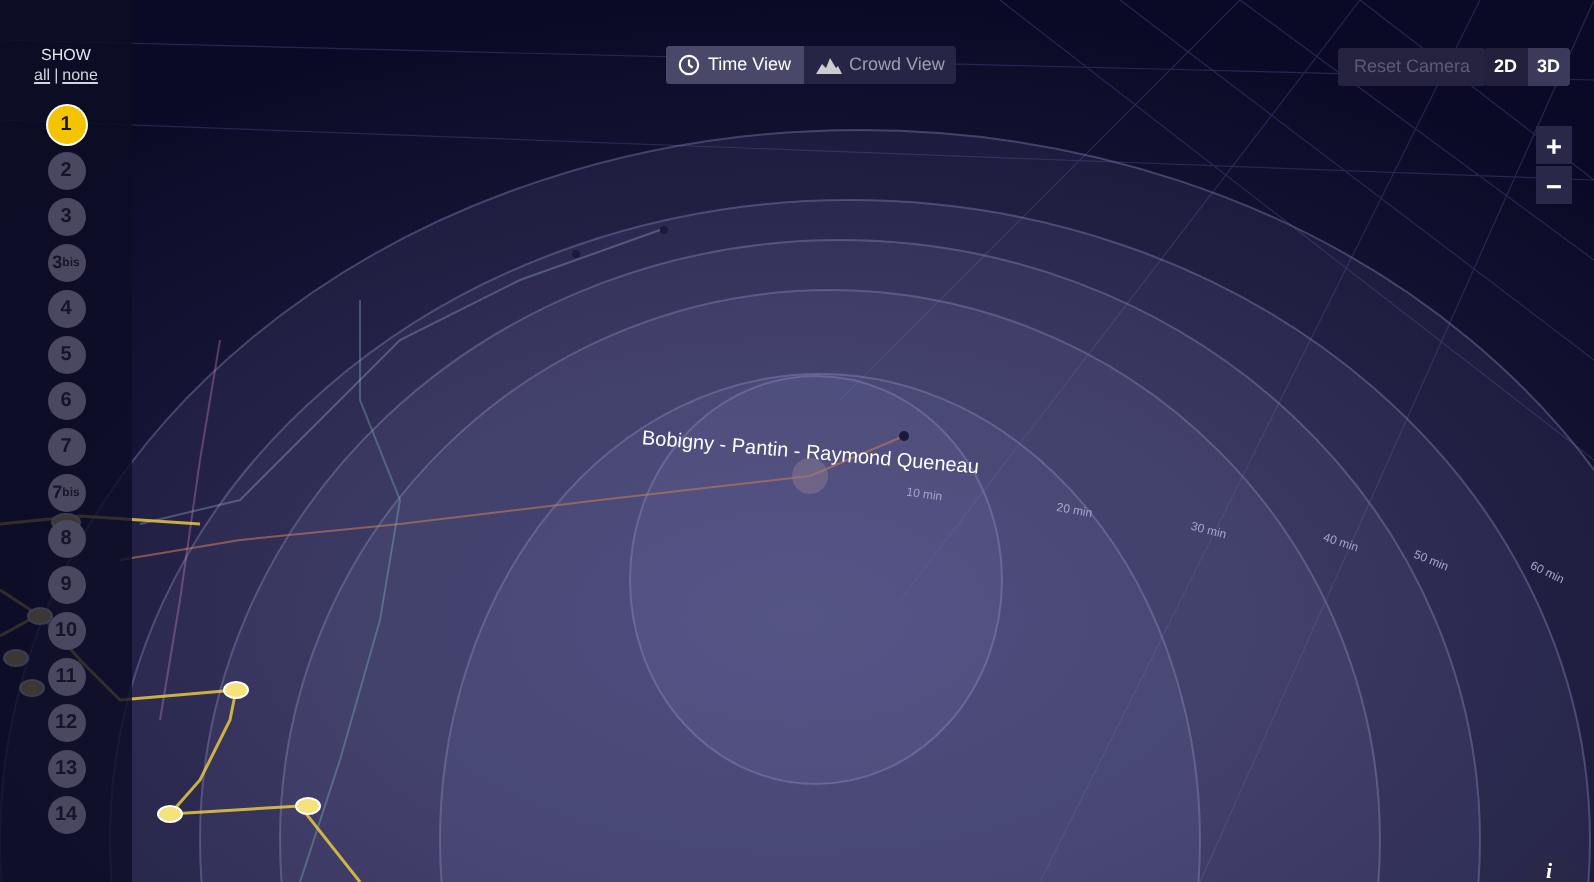 The width and height of the screenshot is (1594, 882). I want to click on station-label: Bobigny - Pantin - Raymond Queneau, so click(810, 455).